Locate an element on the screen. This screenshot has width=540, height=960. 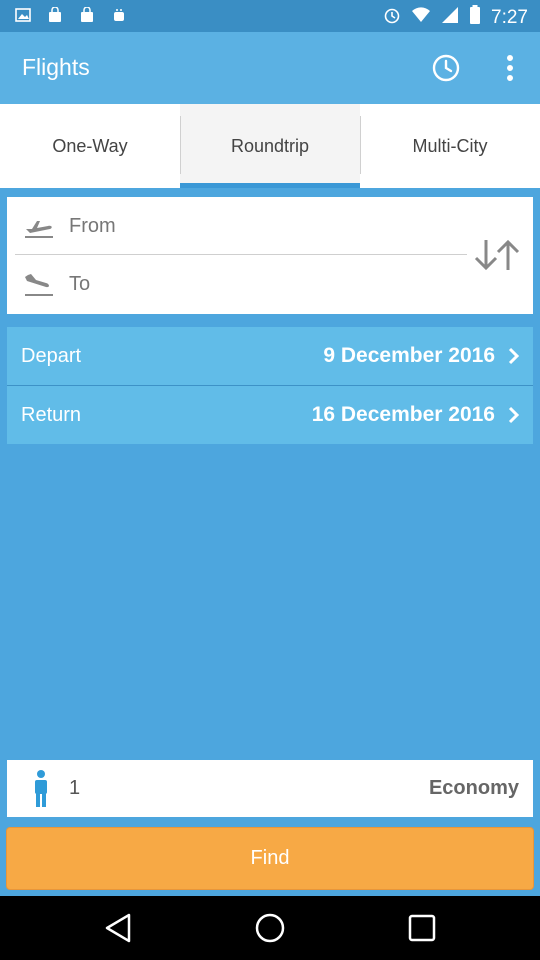
passenger-count: 1 is located at coordinates (75, 788).